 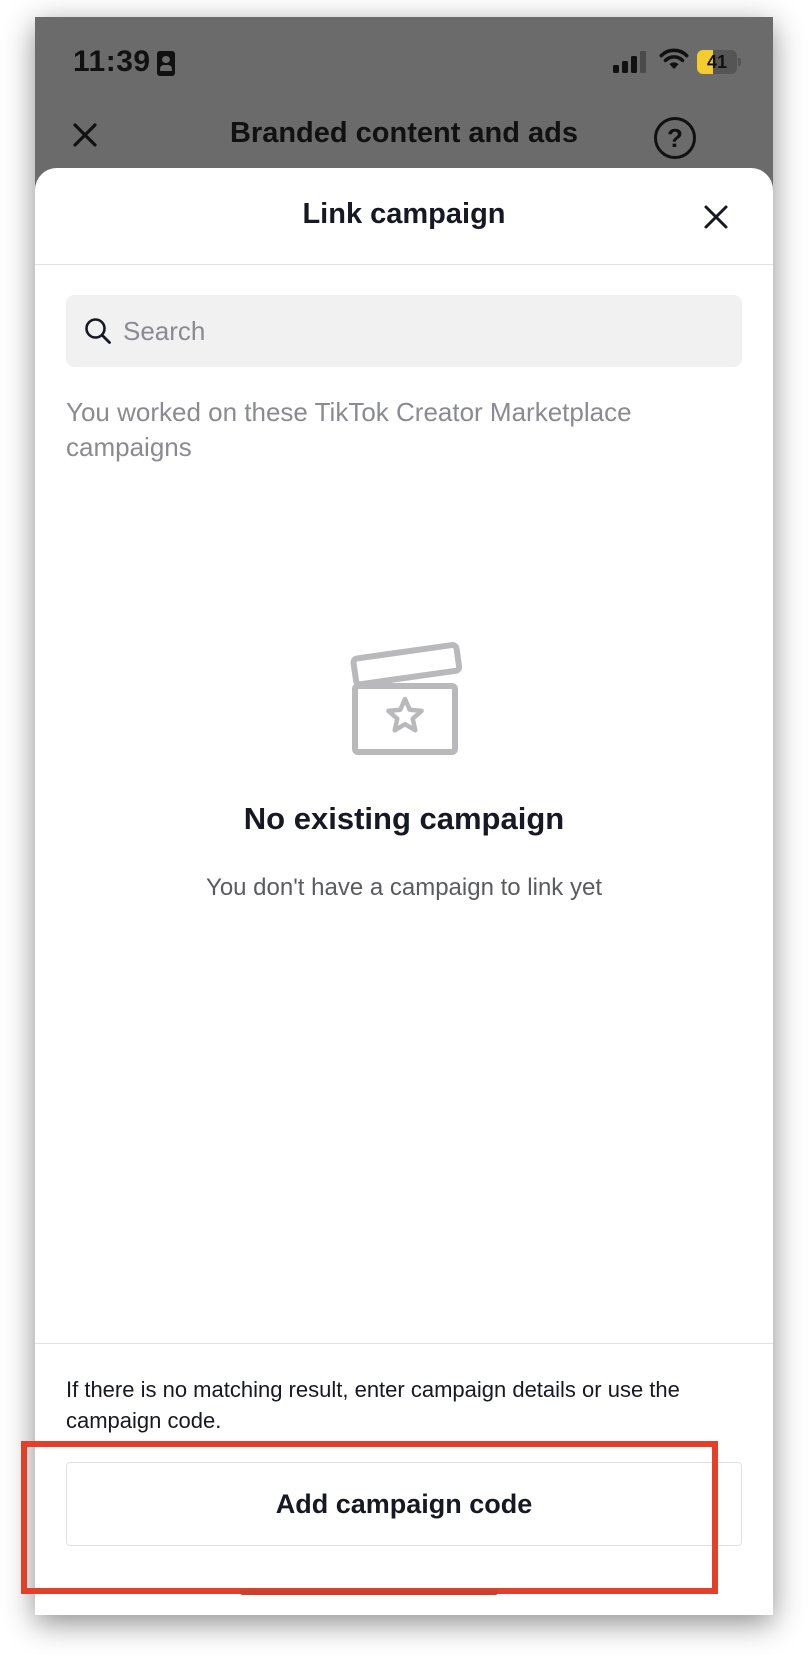 I want to click on search-icon, so click(x=98, y=331).